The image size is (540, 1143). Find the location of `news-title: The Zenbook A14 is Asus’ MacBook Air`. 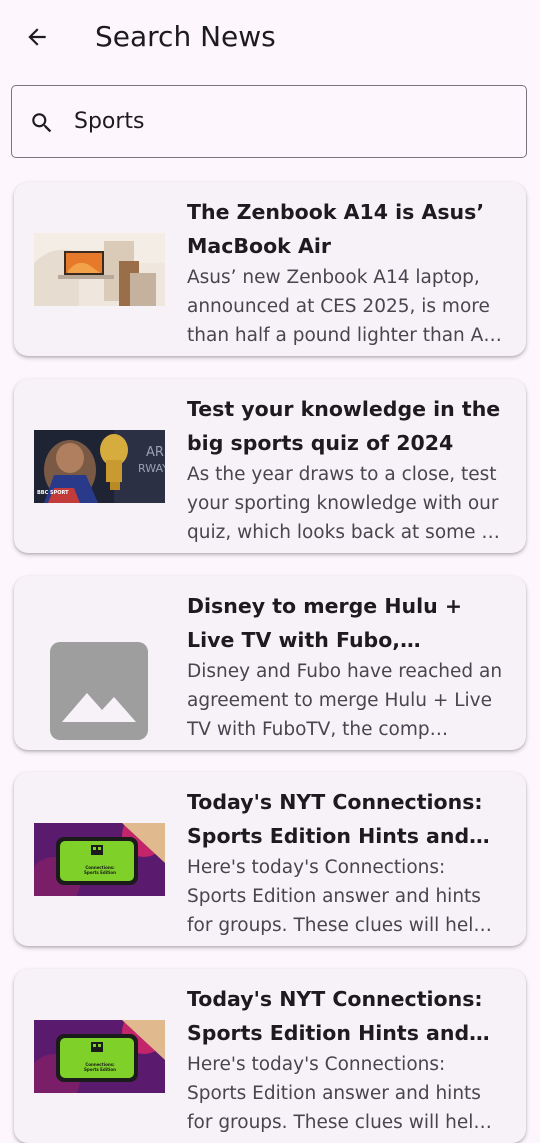

news-title: The Zenbook A14 is Asus’ MacBook Air is located at coordinates (336, 229).